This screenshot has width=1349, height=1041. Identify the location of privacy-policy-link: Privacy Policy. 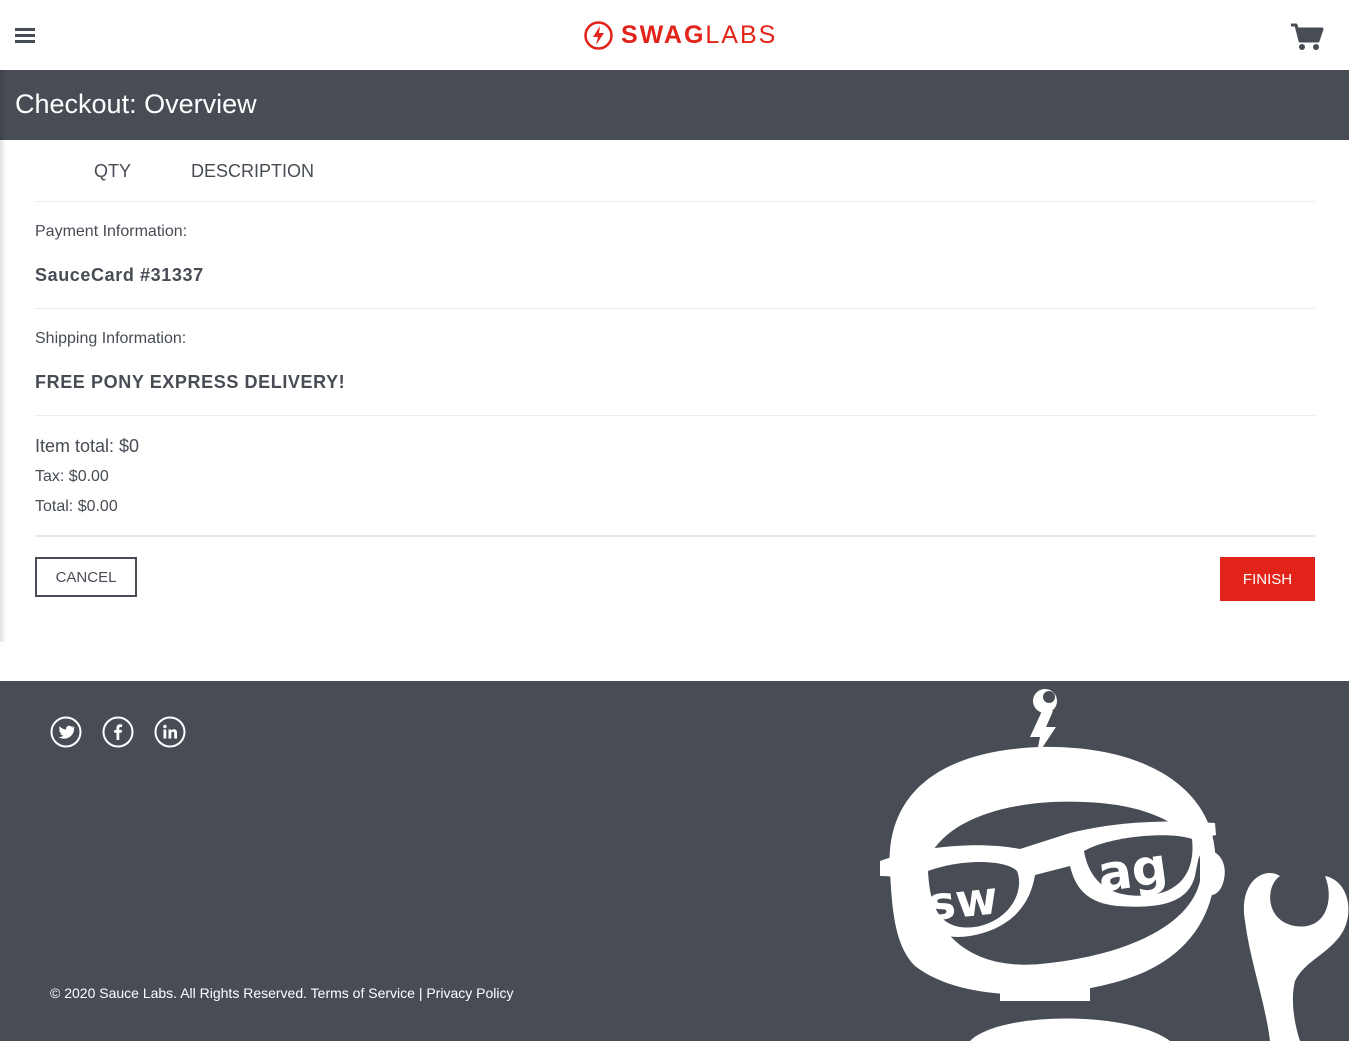
(469, 993).